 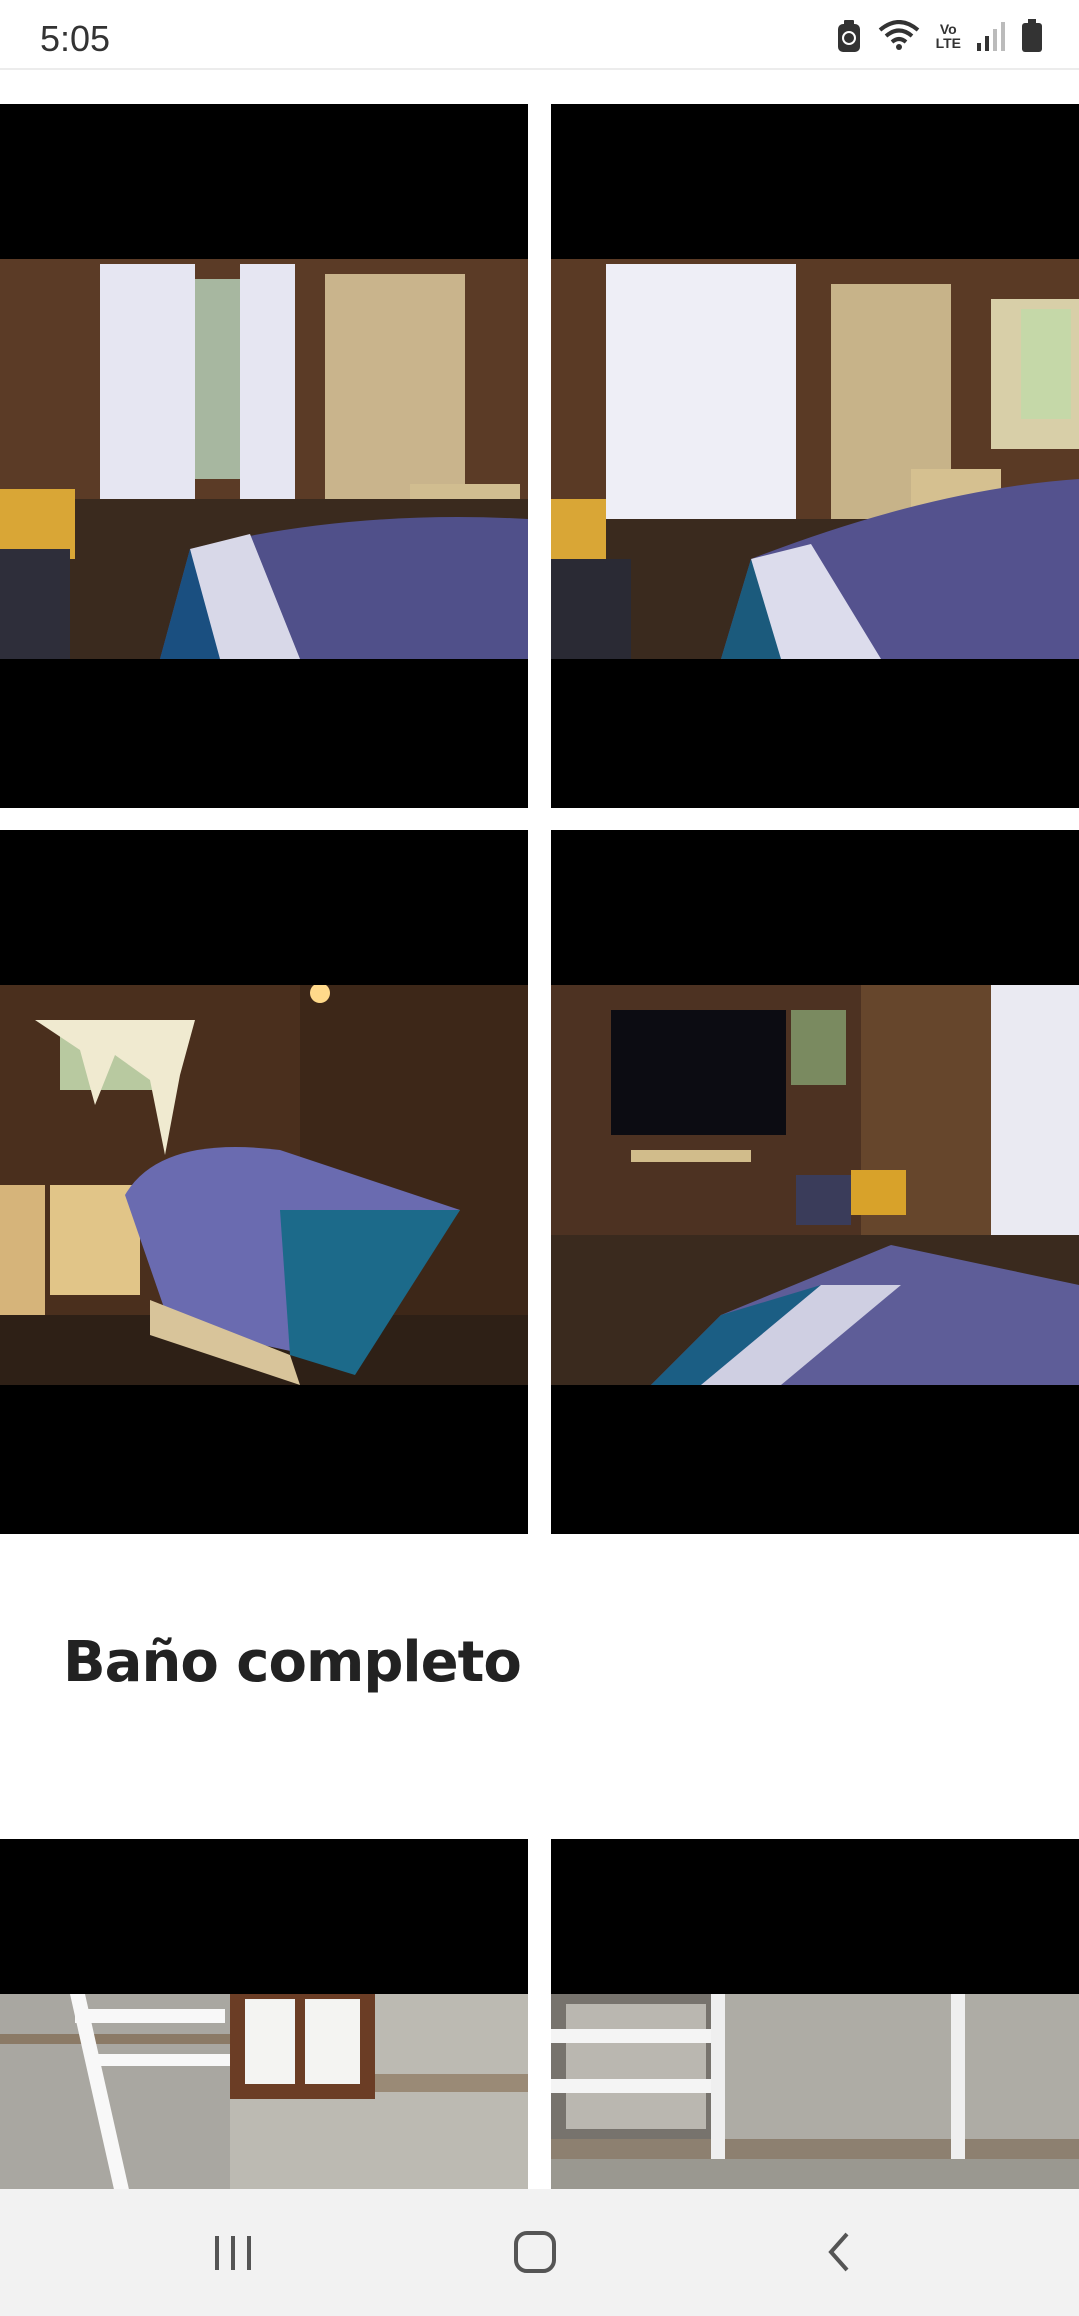 I want to click on navigation-bar, so click(x=539, y=2252).